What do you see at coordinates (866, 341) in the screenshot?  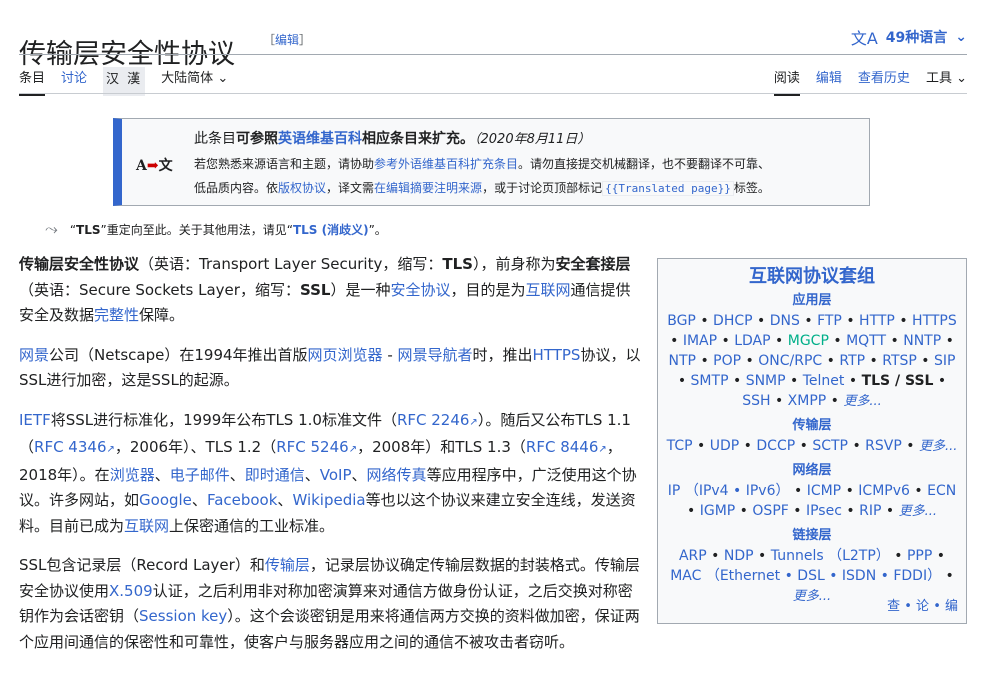 I see `navbox-item: MQTT` at bounding box center [866, 341].